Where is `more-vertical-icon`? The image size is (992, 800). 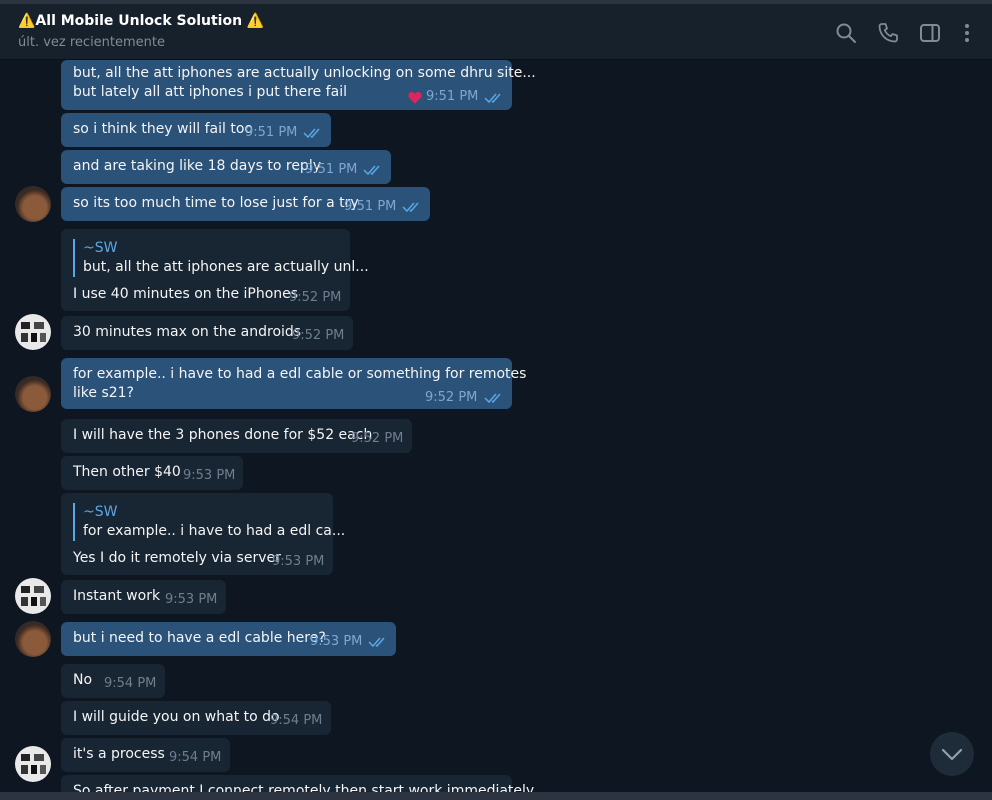 more-vertical-icon is located at coordinates (967, 33).